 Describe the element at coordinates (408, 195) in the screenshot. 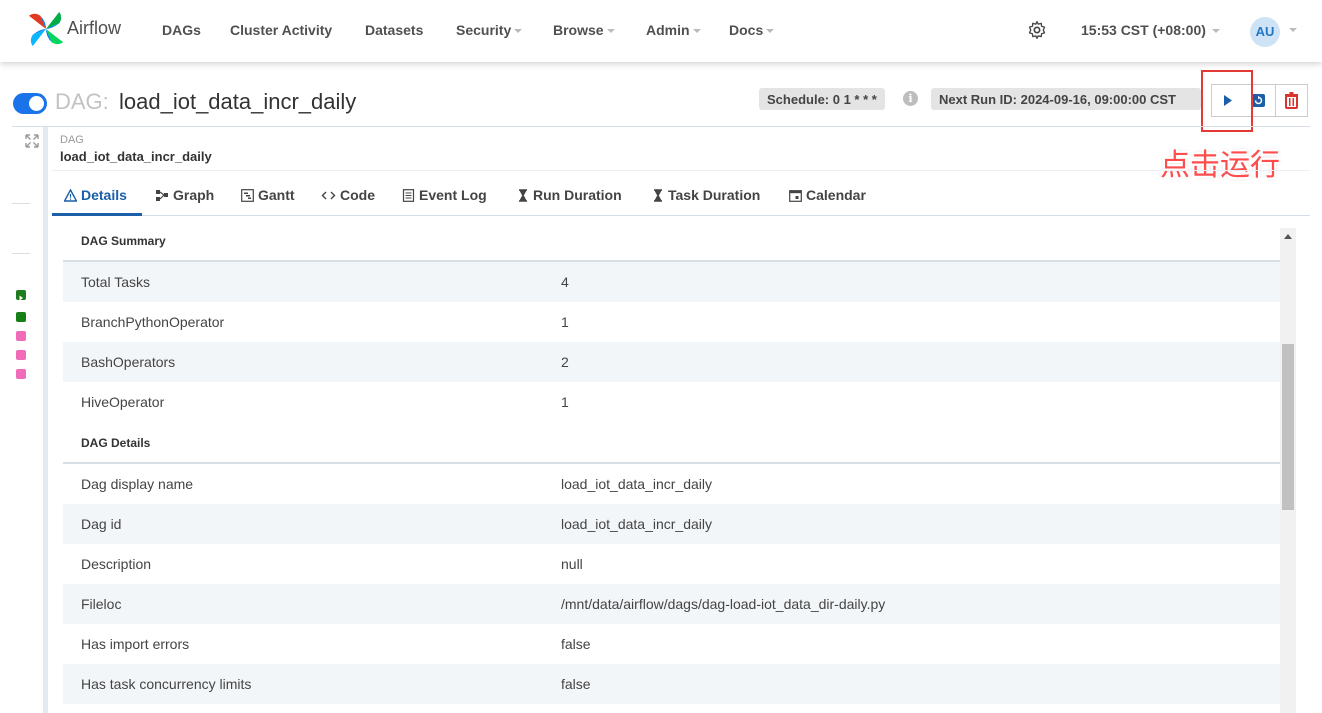

I see `document-icon` at that location.